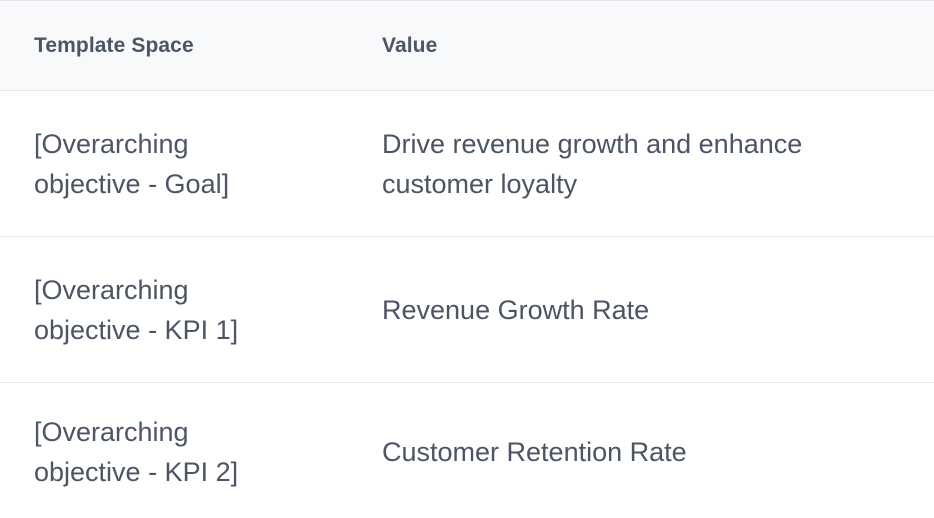  What do you see at coordinates (114, 45) in the screenshot?
I see `column-header-template-space: Template Space` at bounding box center [114, 45].